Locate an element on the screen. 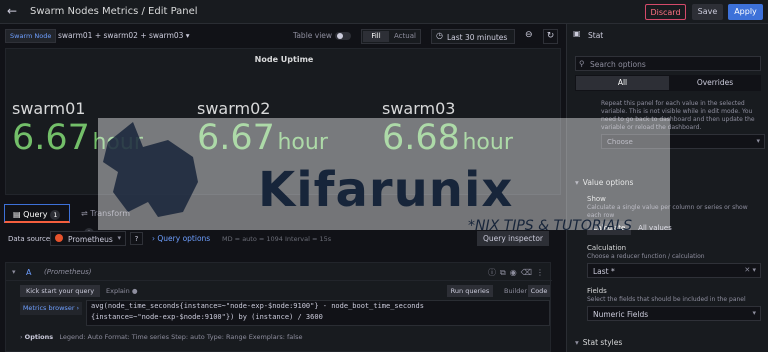  page-title: Swarm Nodes Metrics / Edit Panel is located at coordinates (114, 11).